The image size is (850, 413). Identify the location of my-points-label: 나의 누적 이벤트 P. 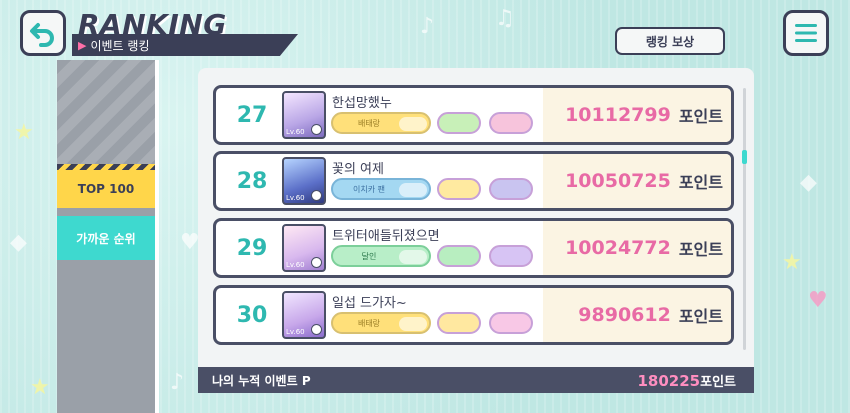
(261, 380).